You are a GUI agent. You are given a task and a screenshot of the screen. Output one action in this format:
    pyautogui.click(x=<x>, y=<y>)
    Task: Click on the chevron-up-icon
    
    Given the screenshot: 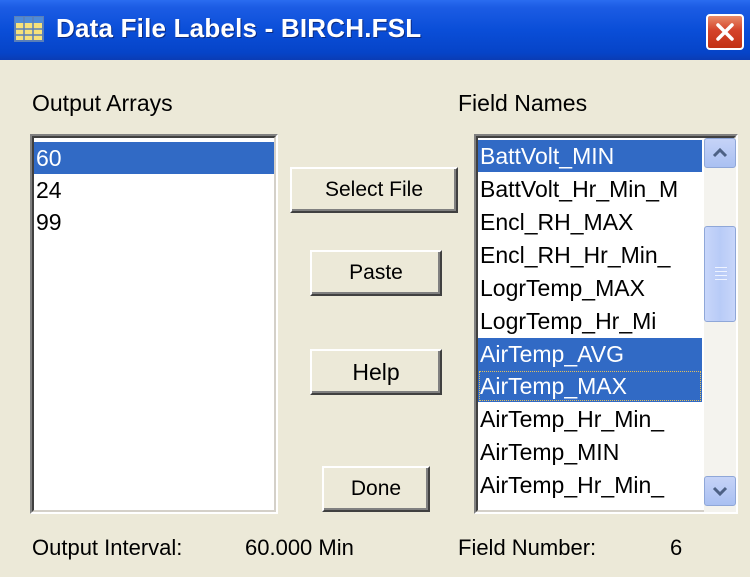 What is the action you would take?
    pyautogui.click(x=720, y=152)
    